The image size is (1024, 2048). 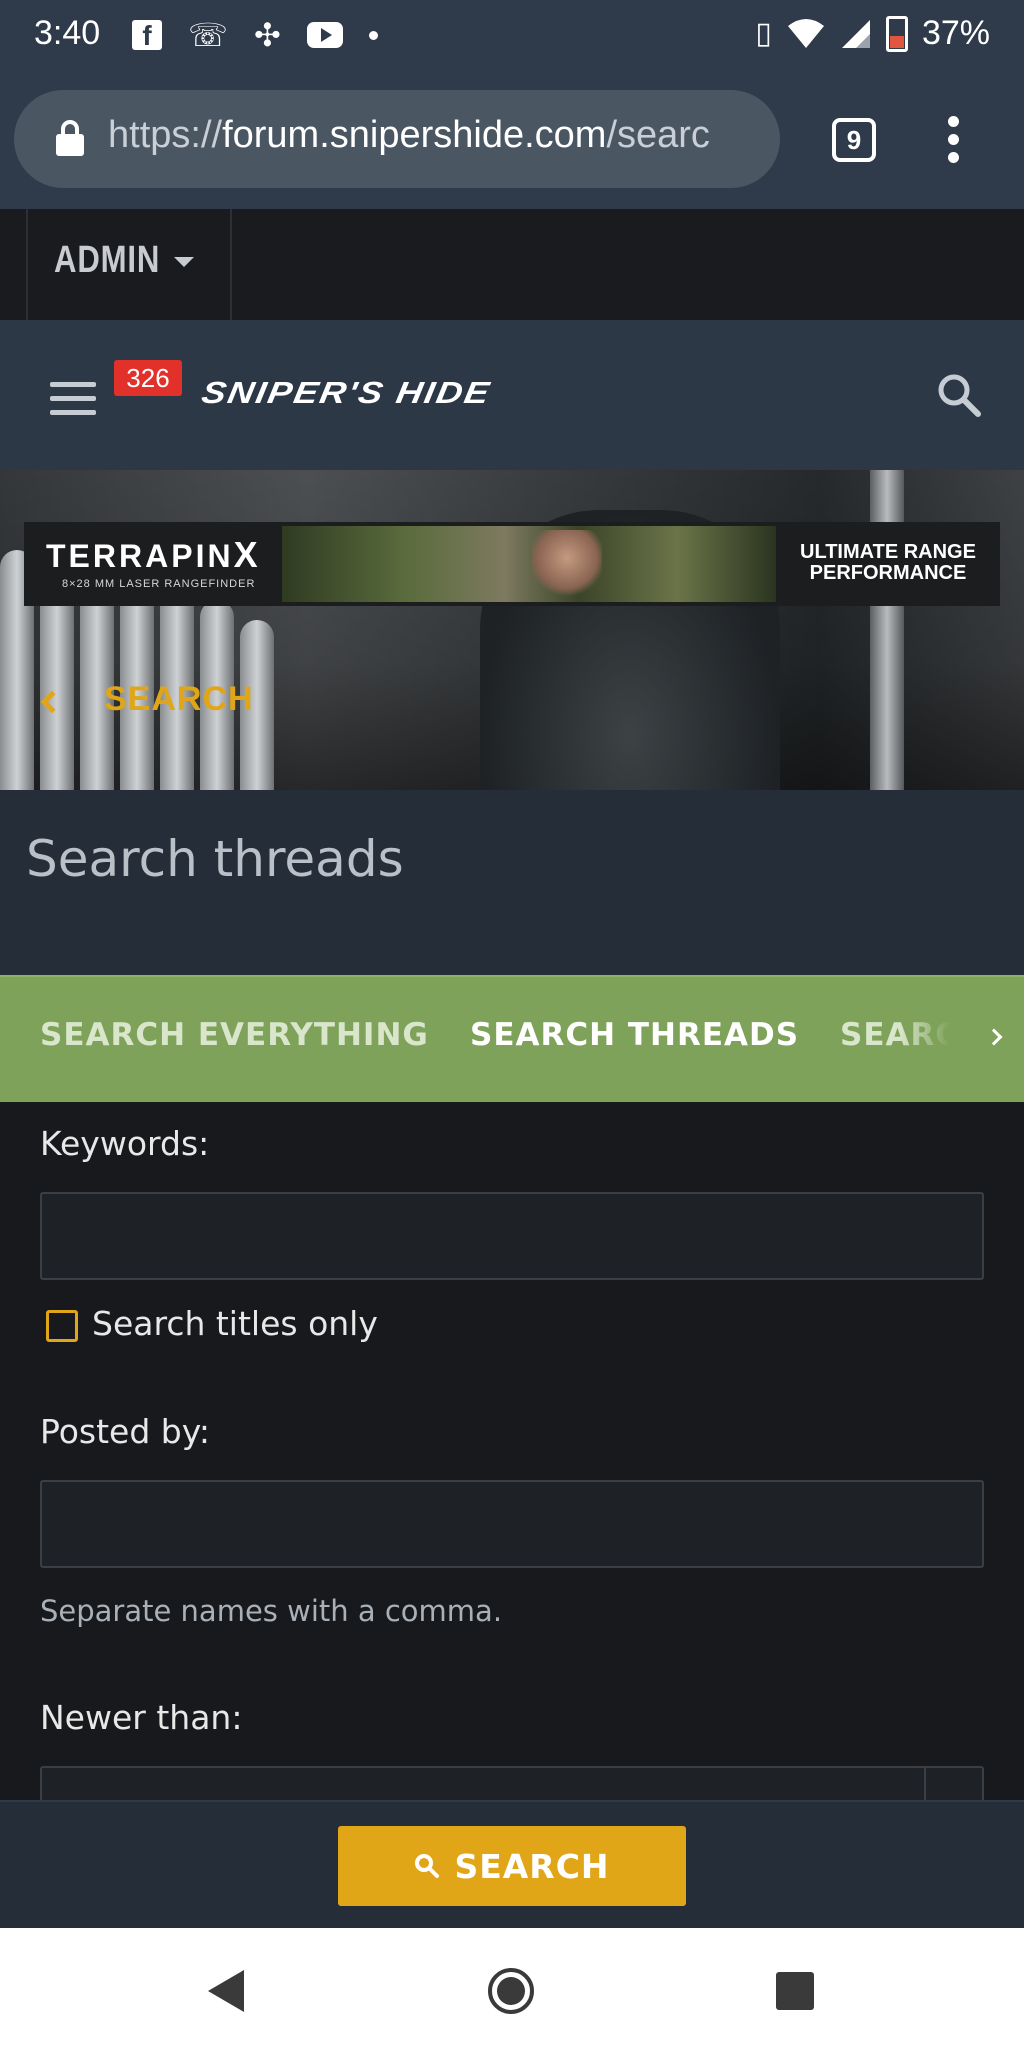 I want to click on posted-by-input, so click(x=512, y=1524).